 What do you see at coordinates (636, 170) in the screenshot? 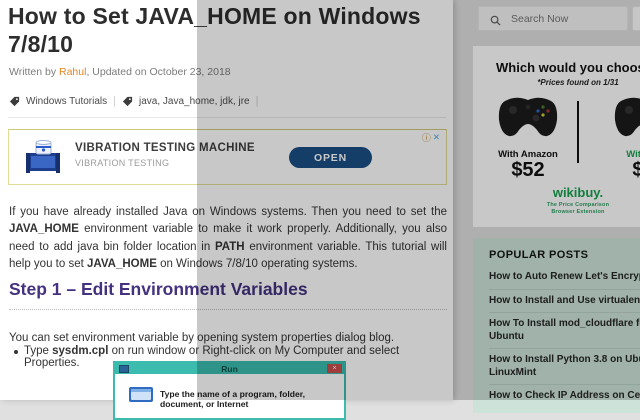
I see `wikibuy-price: $41` at bounding box center [636, 170].